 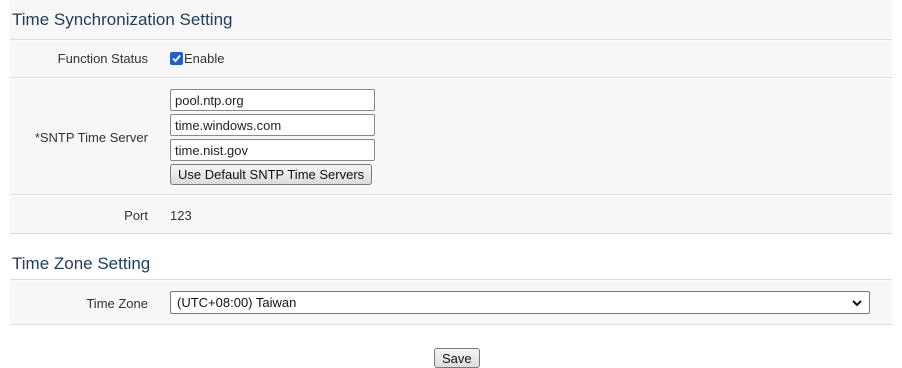 What do you see at coordinates (272, 100) in the screenshot?
I see `sntp-server-1-input` at bounding box center [272, 100].